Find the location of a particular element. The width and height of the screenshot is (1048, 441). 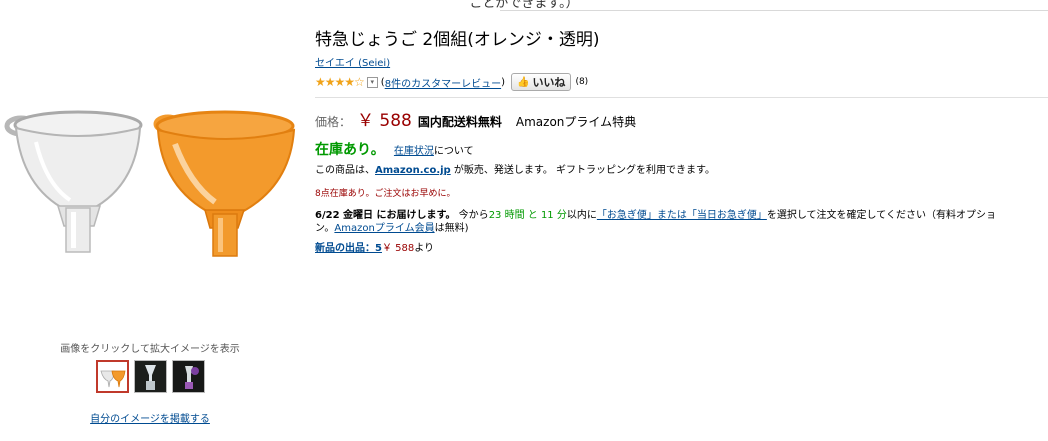

top-divider is located at coordinates (774, 10).